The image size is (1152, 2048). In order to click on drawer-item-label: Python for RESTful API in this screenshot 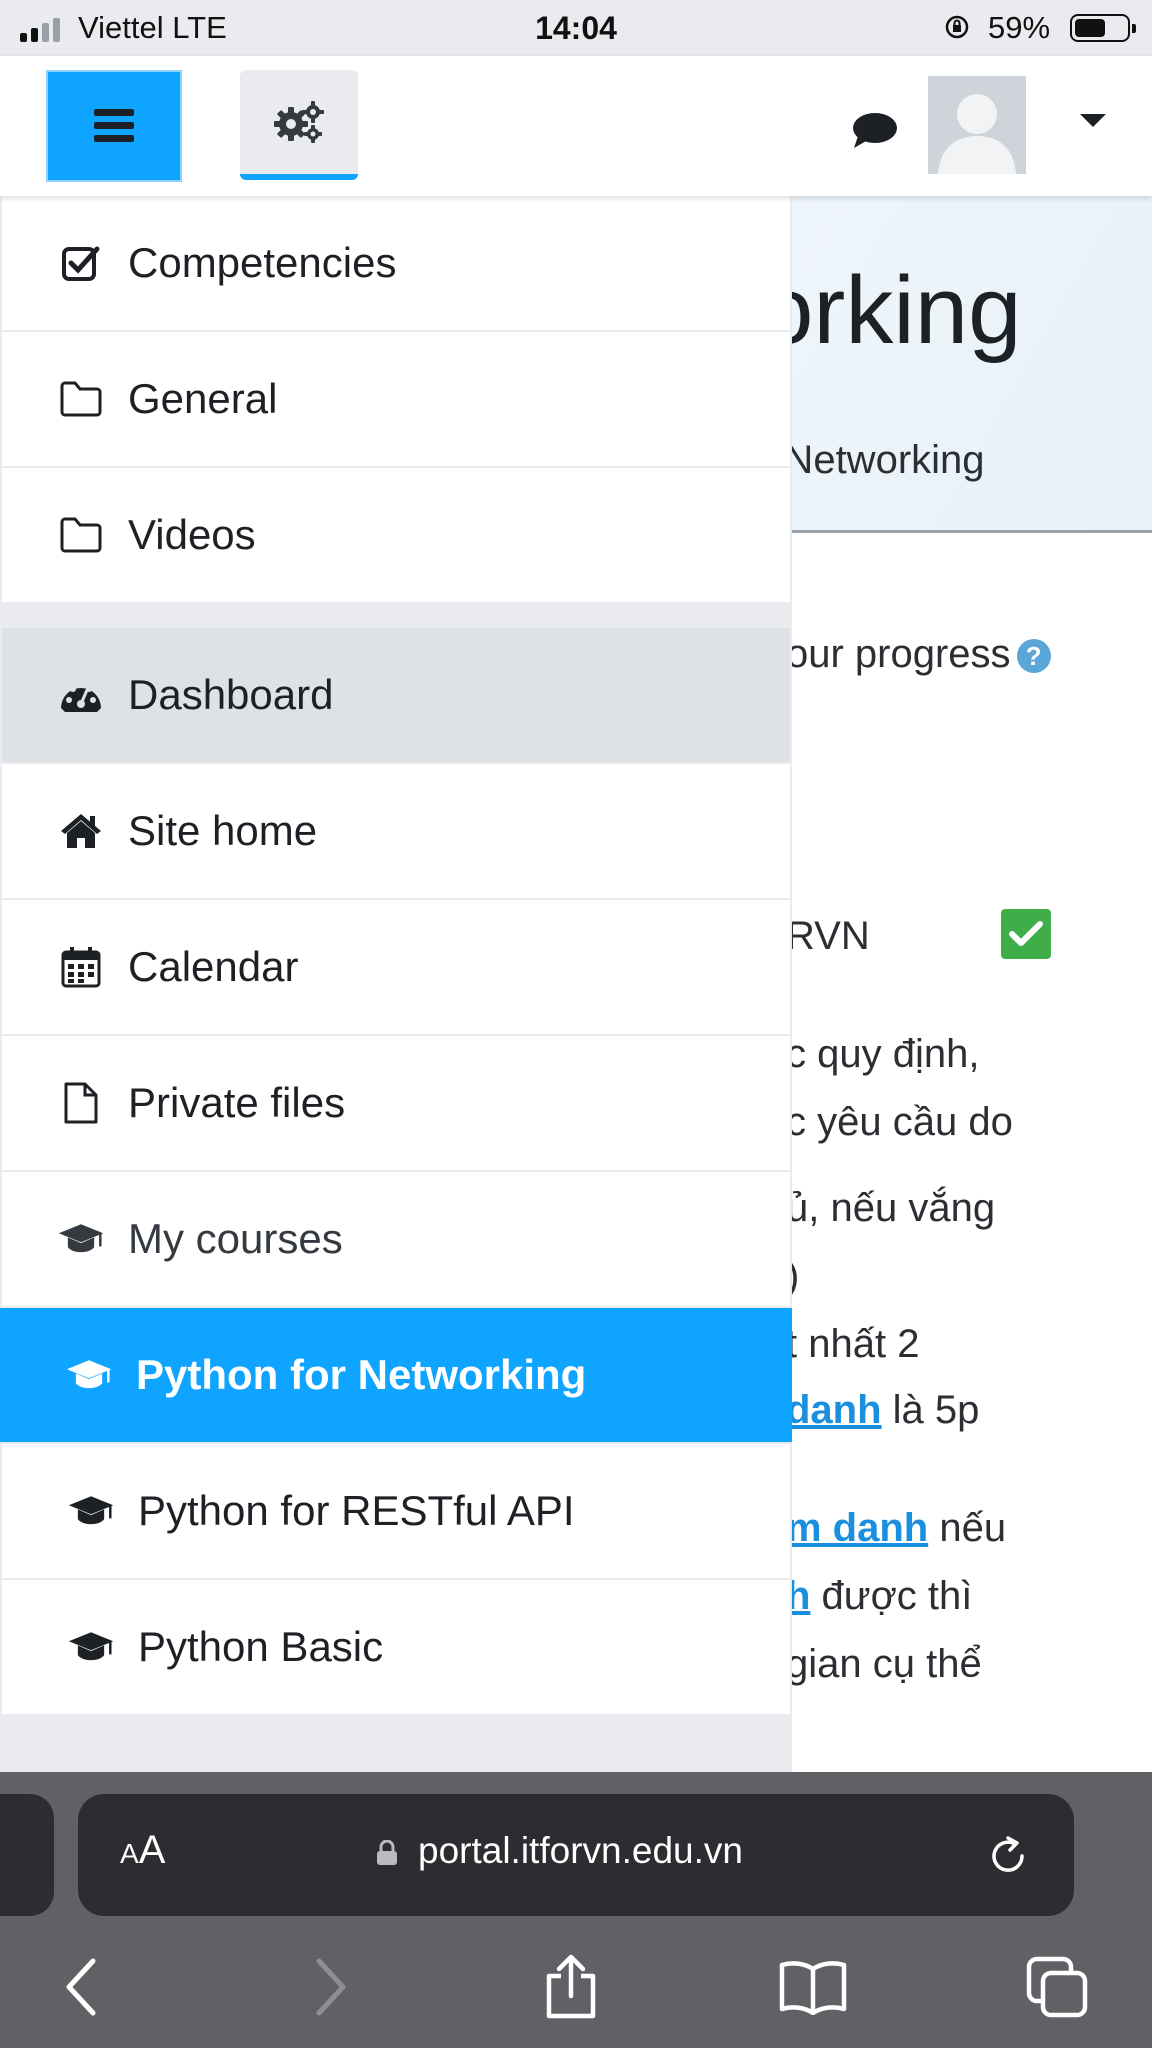, I will do `click(356, 1510)`.